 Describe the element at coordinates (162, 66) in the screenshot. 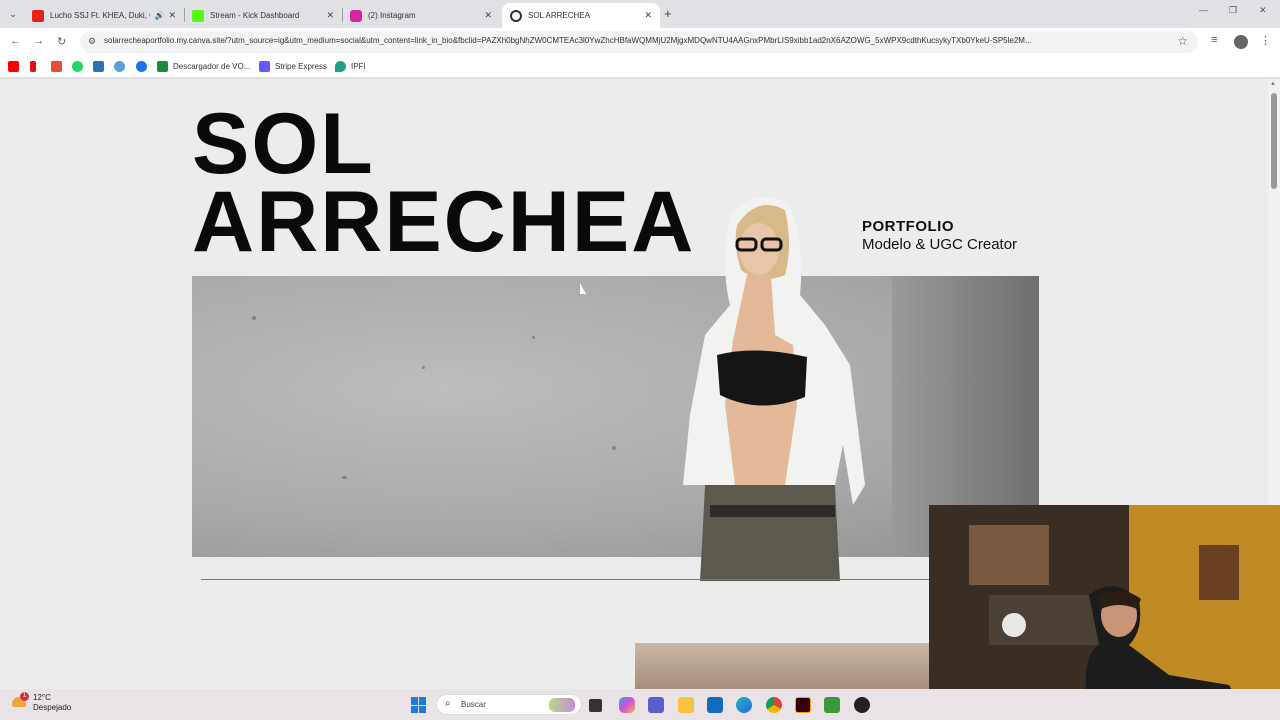

I see `download-icon` at that location.